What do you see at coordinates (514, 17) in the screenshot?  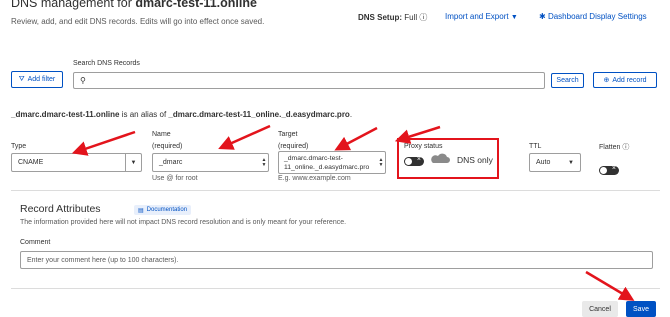 I see `caret-down-icon: ▼` at bounding box center [514, 17].